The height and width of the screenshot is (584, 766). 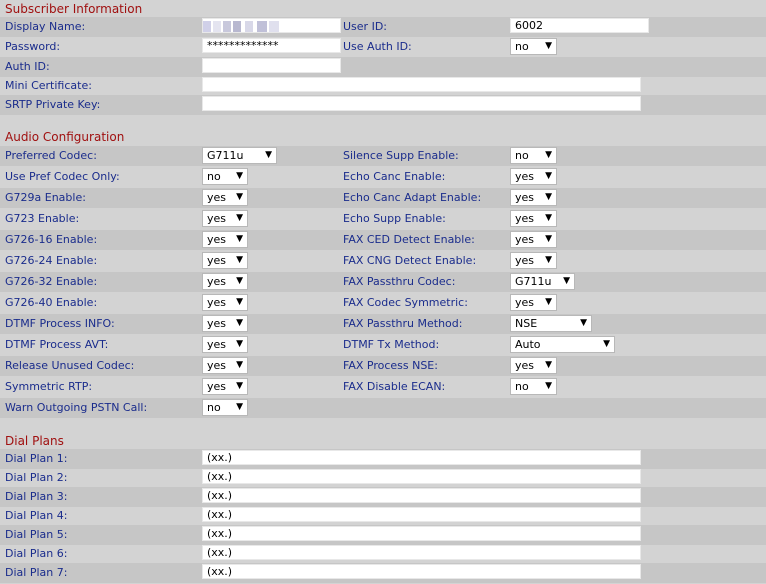 I want to click on audio-setting-label: G729a Enable:, so click(x=45, y=197).